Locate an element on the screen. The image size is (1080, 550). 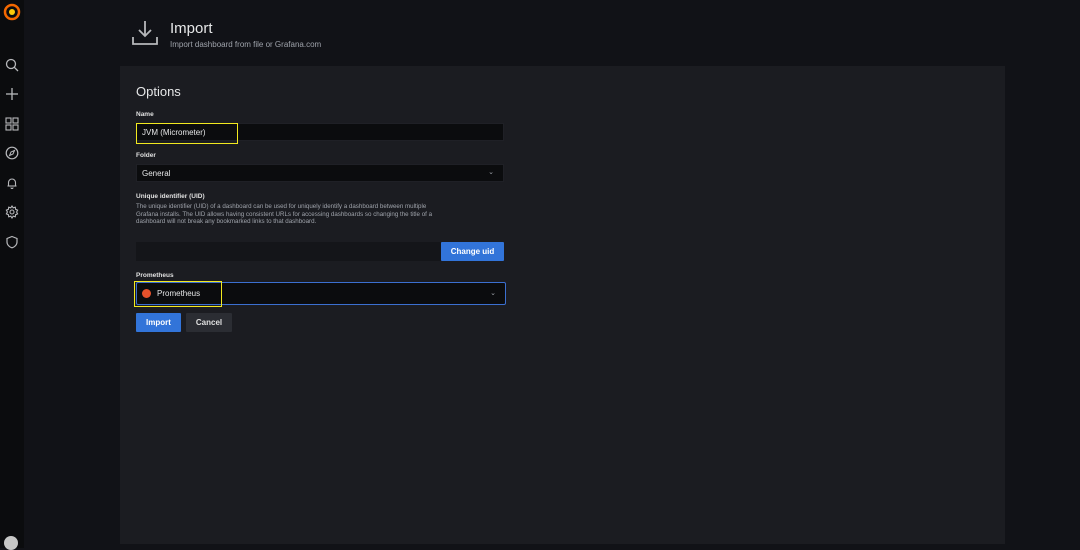
bell-icon is located at coordinates (12, 183).